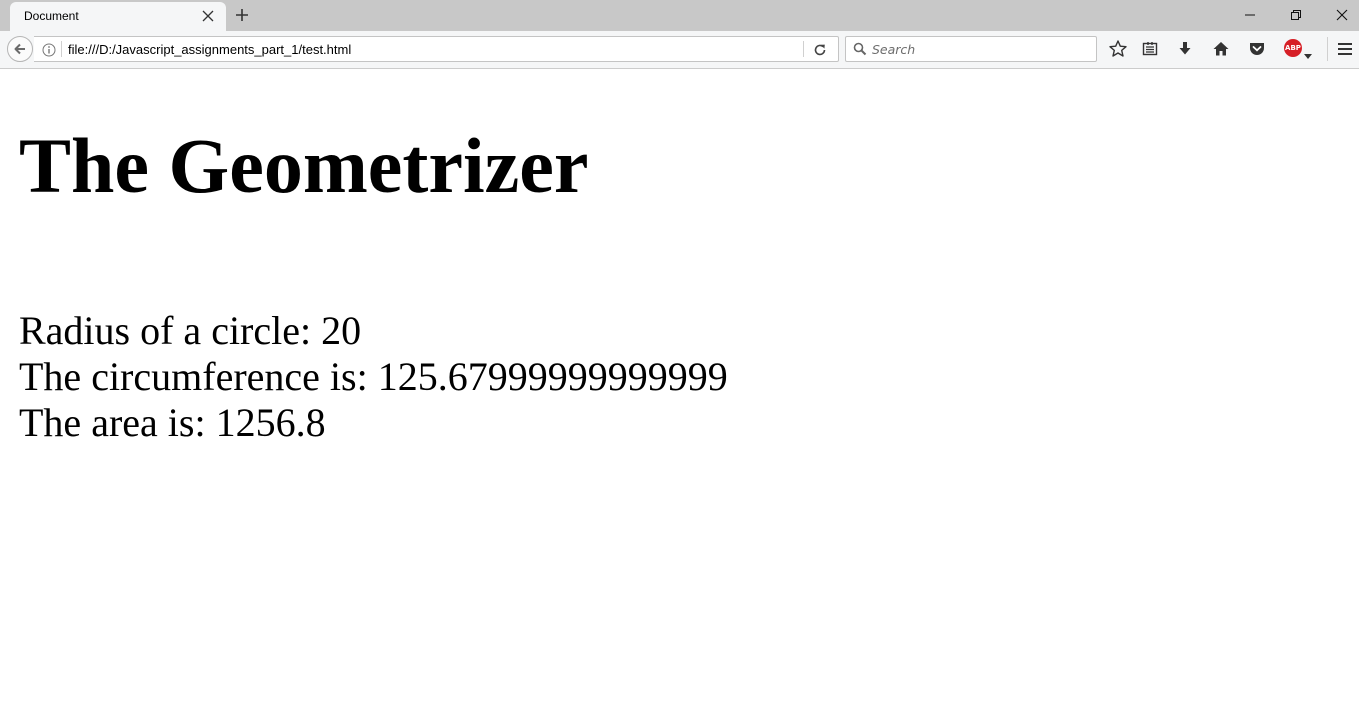  What do you see at coordinates (1257, 49) in the screenshot?
I see `pocket-icon` at bounding box center [1257, 49].